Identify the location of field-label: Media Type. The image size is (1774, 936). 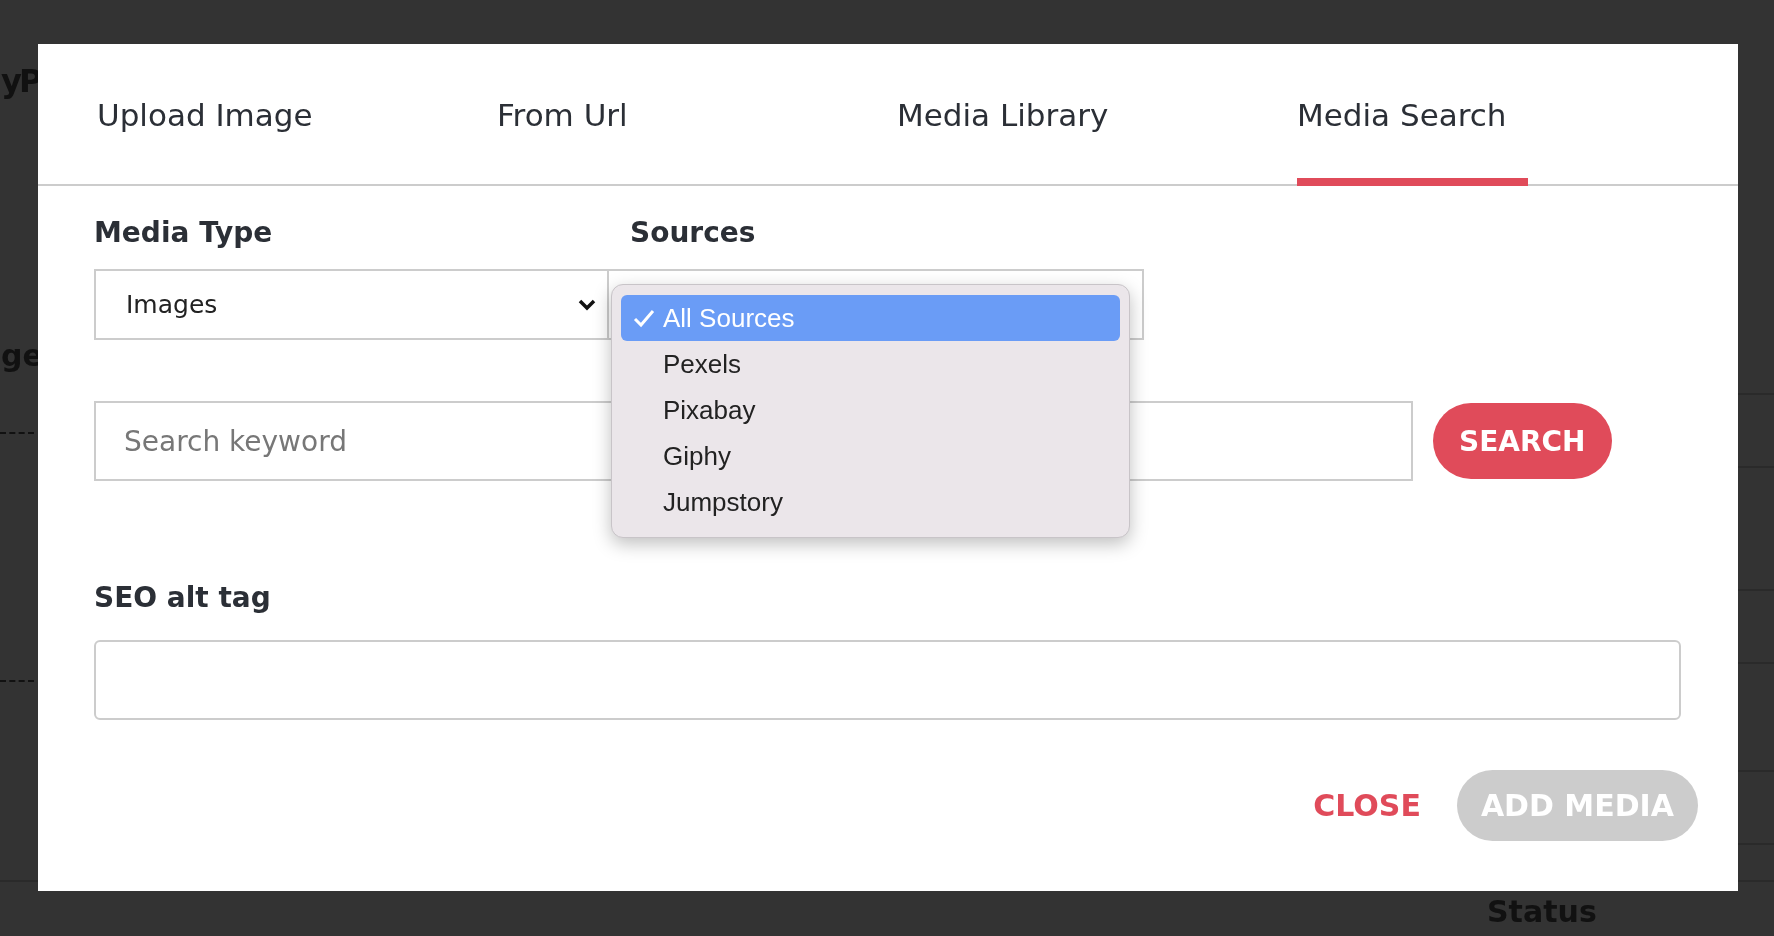
(184, 232).